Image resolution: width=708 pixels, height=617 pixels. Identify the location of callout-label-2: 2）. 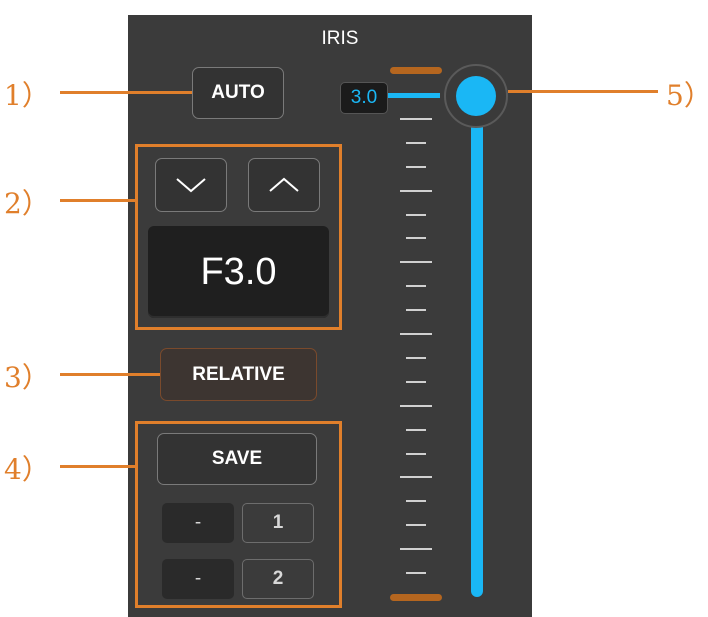
(27, 203).